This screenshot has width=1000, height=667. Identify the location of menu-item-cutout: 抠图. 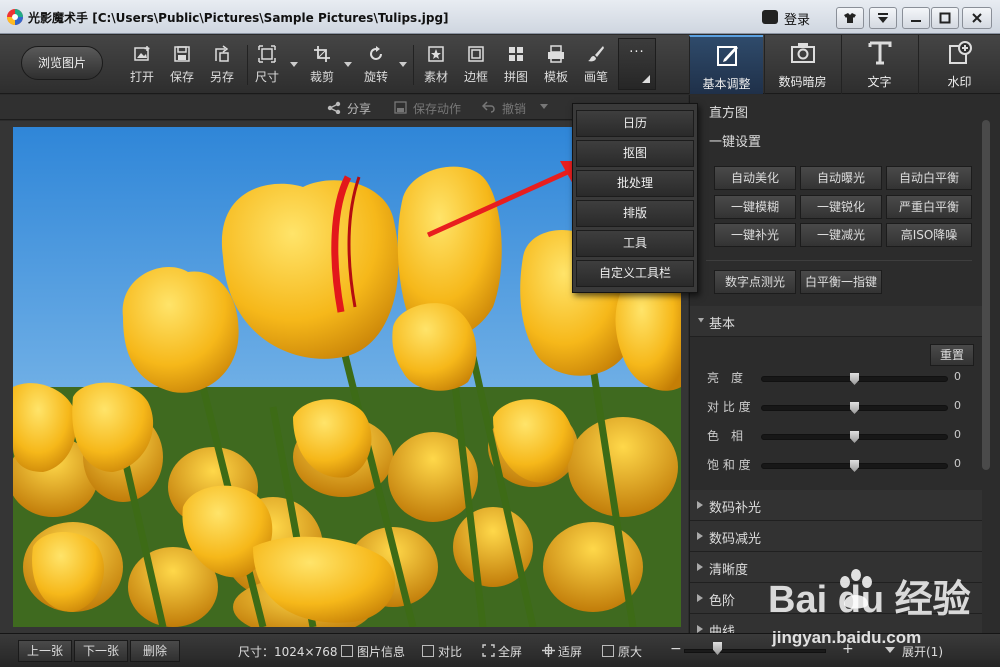
(635, 153).